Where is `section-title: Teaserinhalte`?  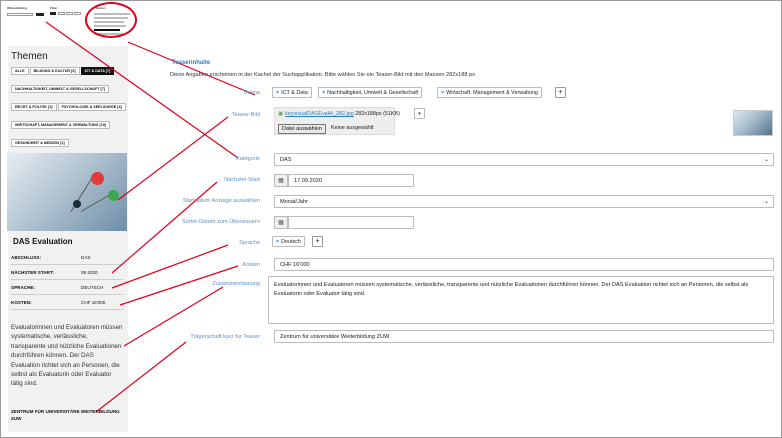
section-title: Teaserinhalte is located at coordinates (191, 63).